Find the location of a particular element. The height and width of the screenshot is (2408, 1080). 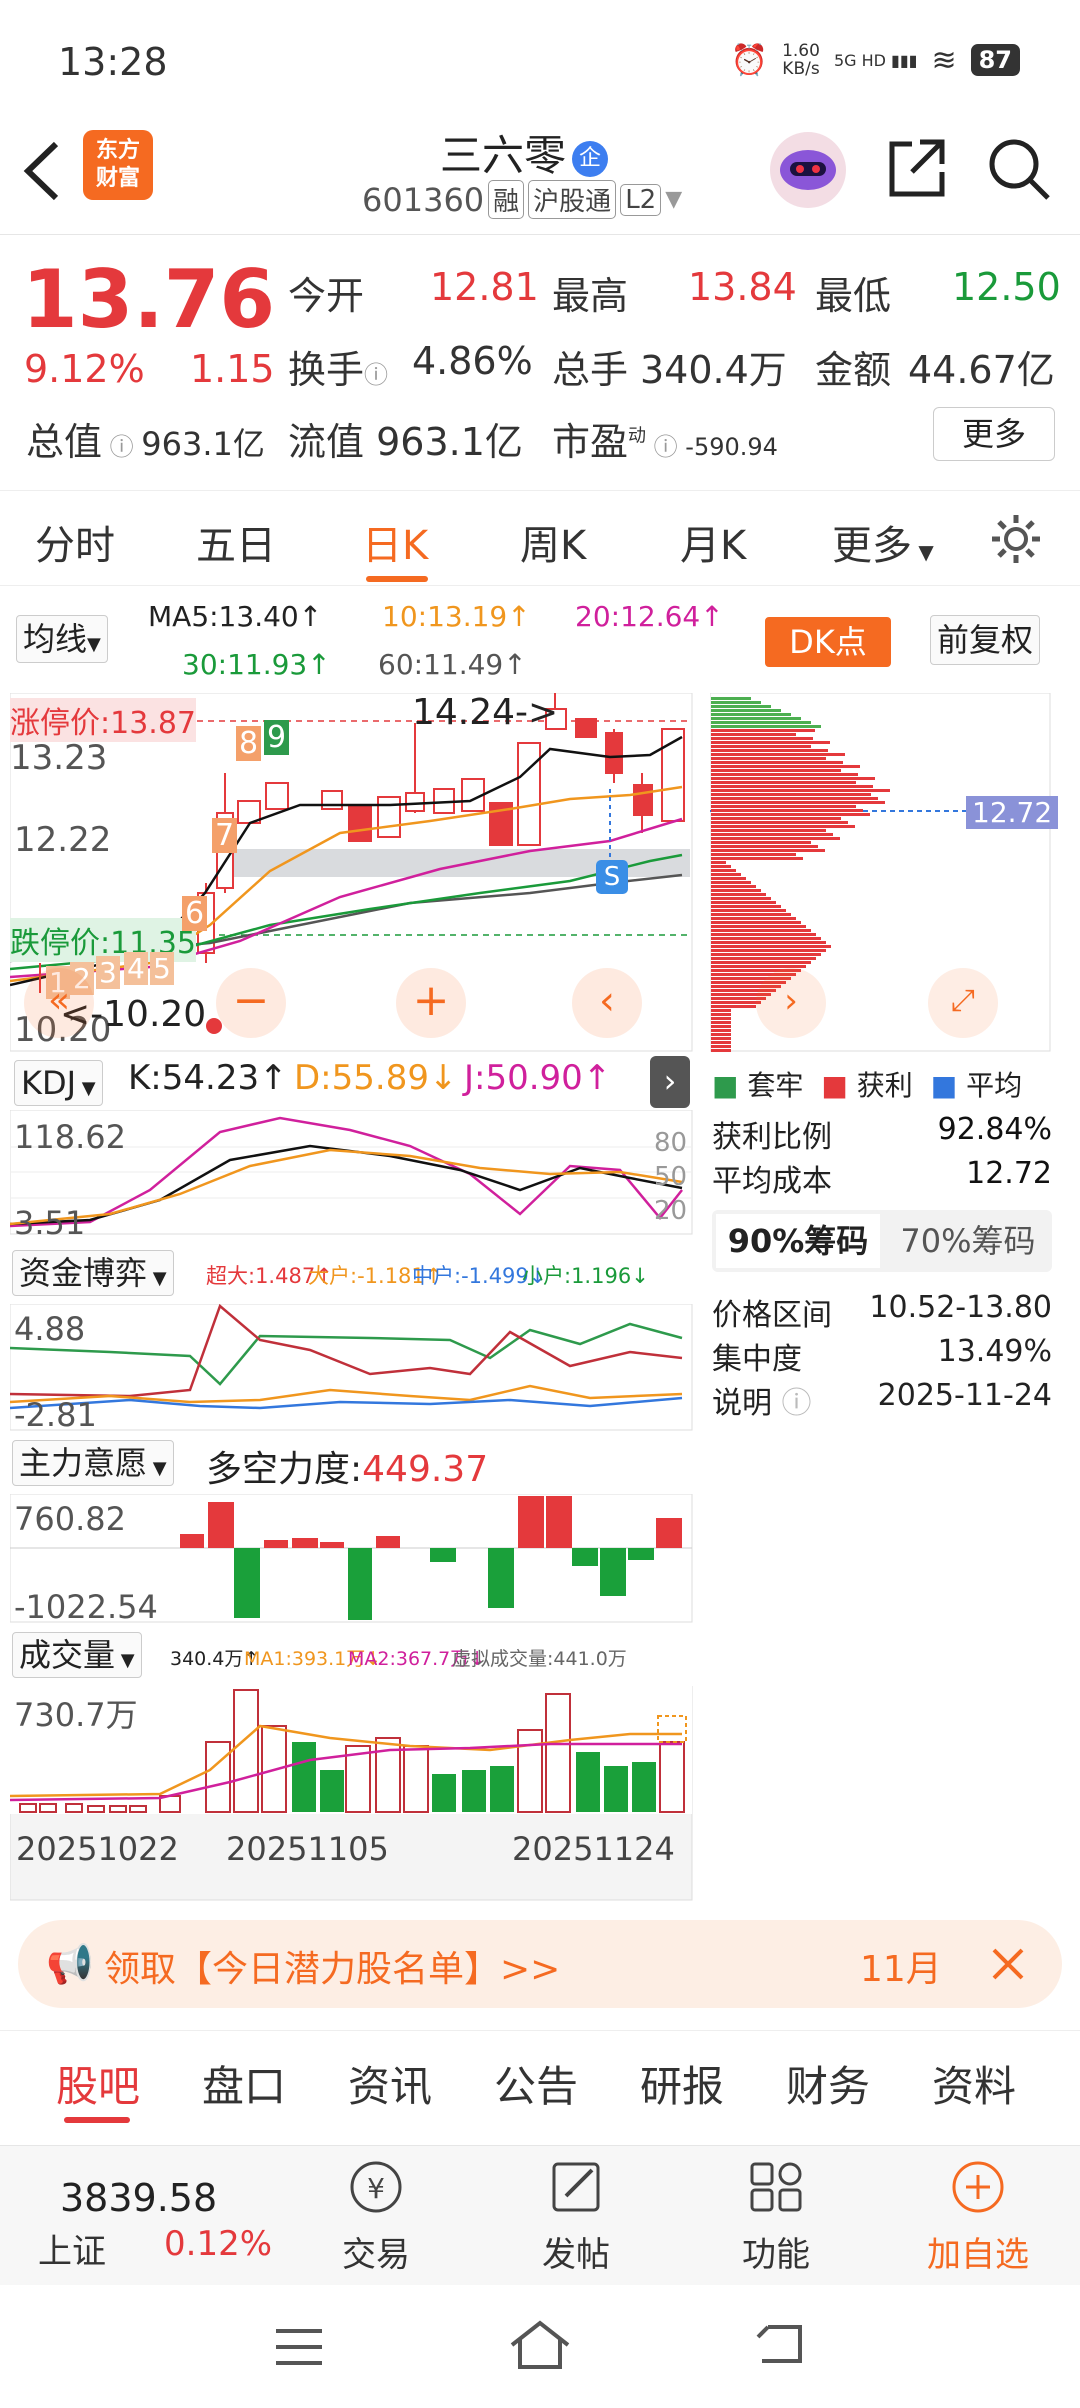

share-icon is located at coordinates (916, 168).